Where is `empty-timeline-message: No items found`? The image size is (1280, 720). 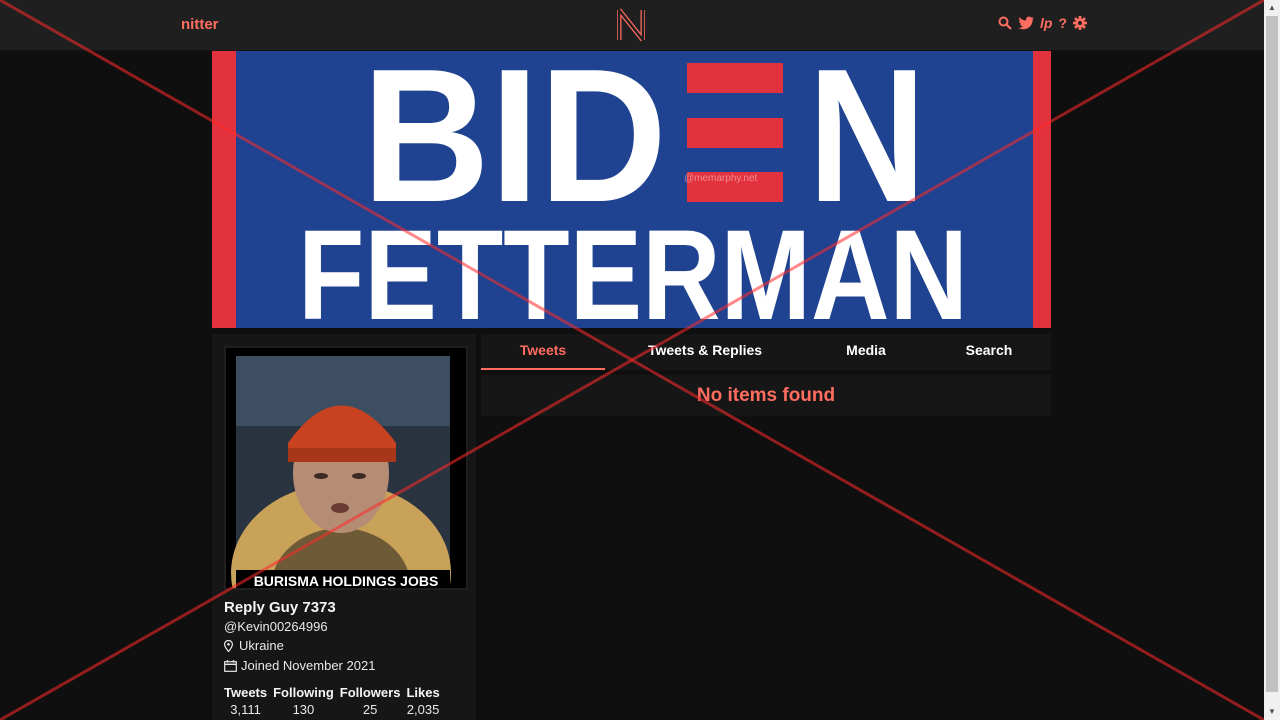 empty-timeline-message: No items found is located at coordinates (766, 395).